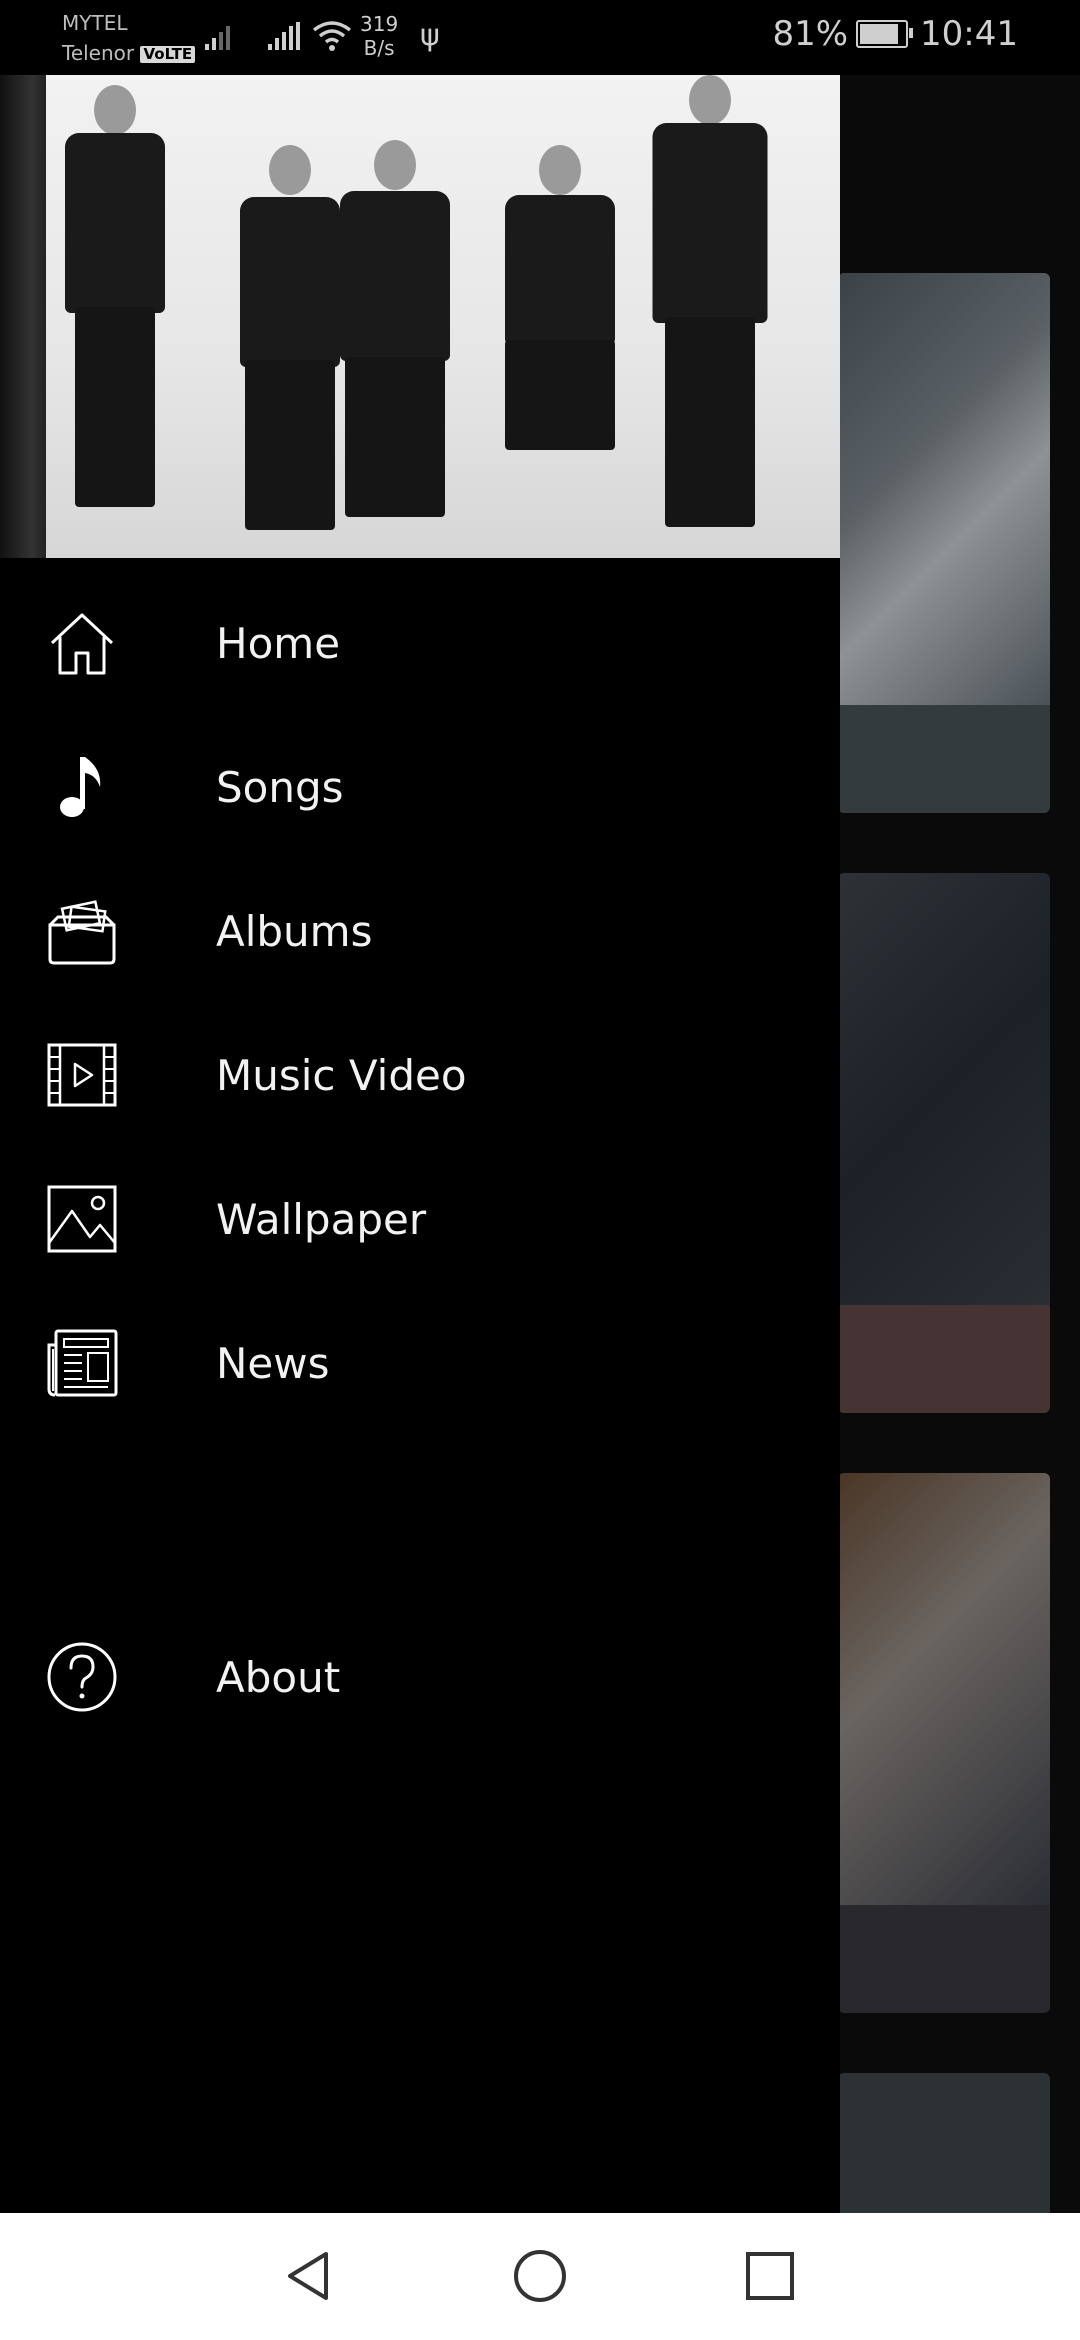 The width and height of the screenshot is (1080, 2340). Describe the element at coordinates (341, 1075) in the screenshot. I see `menu-label-music-video: Music Video` at that location.